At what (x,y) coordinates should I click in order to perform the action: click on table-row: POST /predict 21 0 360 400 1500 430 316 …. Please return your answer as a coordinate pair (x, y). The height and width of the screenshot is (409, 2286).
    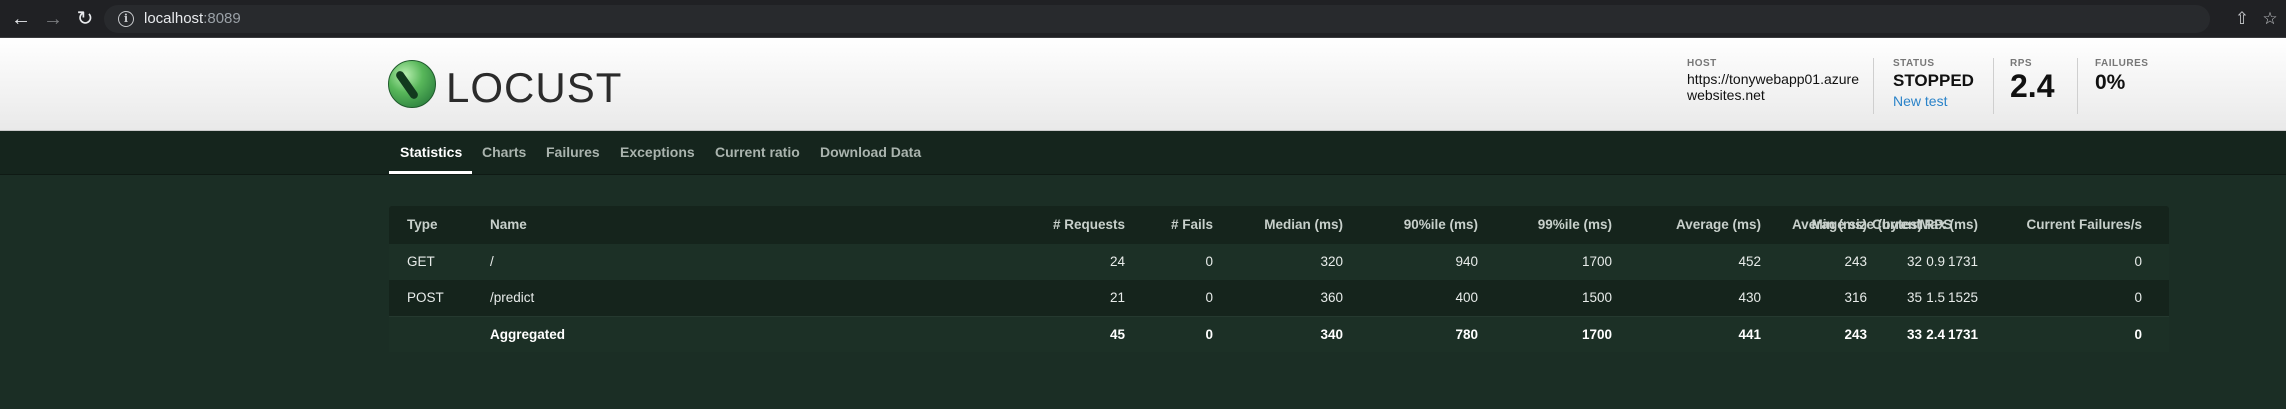
    Looking at the image, I should click on (1279, 298).